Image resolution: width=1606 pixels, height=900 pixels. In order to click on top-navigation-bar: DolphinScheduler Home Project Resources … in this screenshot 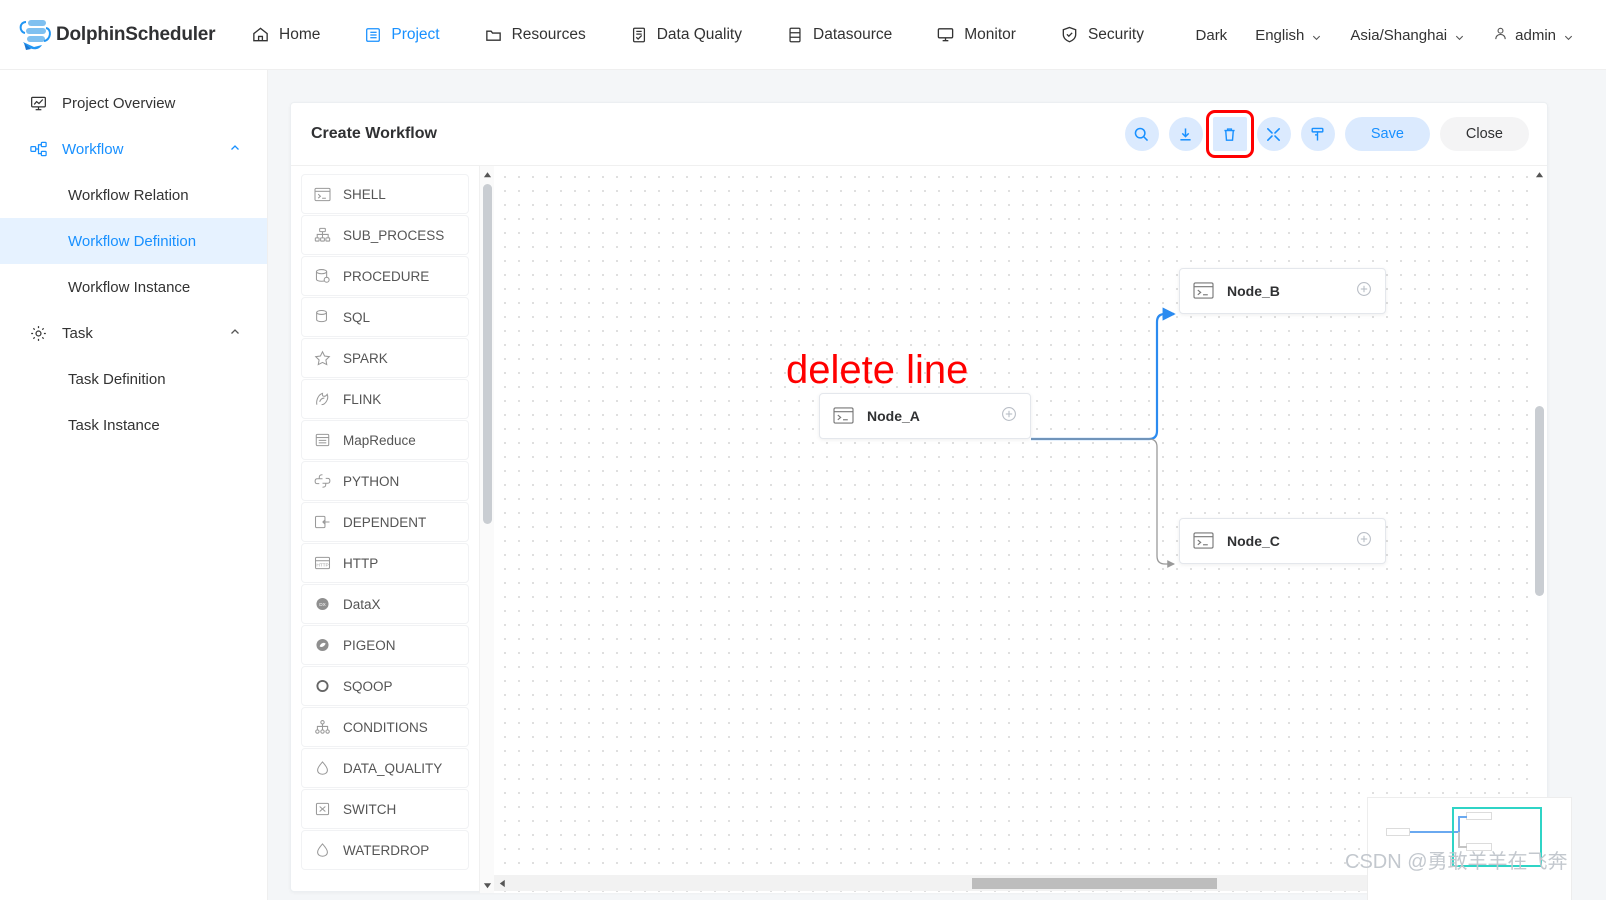, I will do `click(803, 35)`.